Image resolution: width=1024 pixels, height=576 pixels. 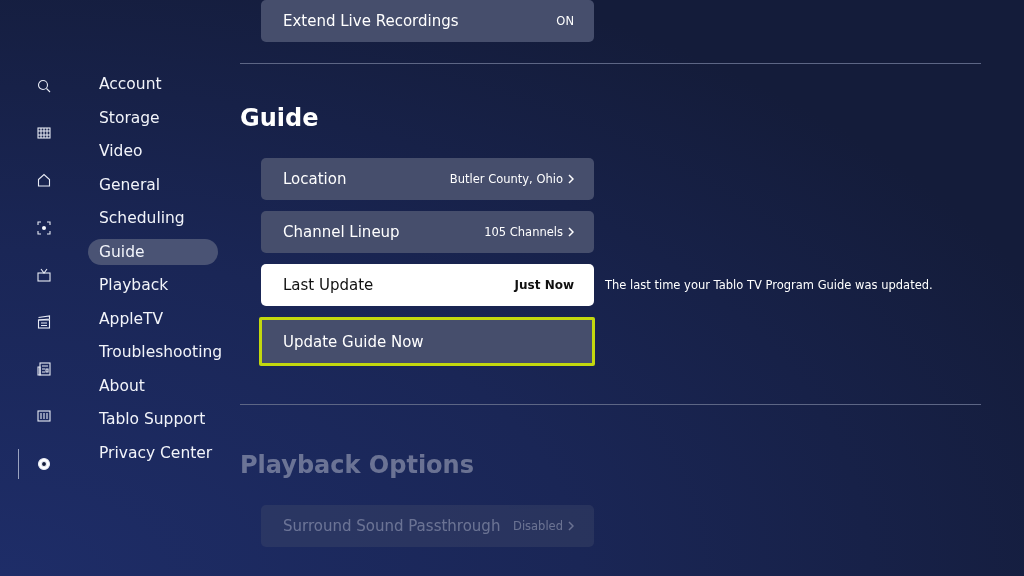 What do you see at coordinates (44, 227) in the screenshot?
I see `focus-frame-icon` at bounding box center [44, 227].